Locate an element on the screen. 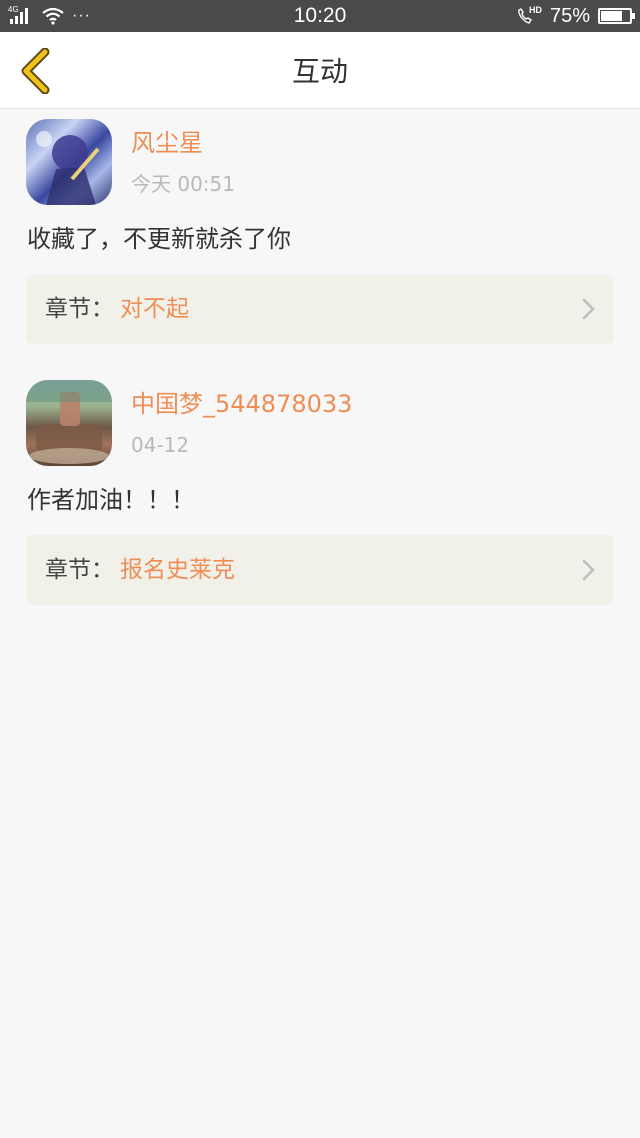 This screenshot has width=640, height=1138. comment-text: 作者加油！！！ is located at coordinates (111, 500).